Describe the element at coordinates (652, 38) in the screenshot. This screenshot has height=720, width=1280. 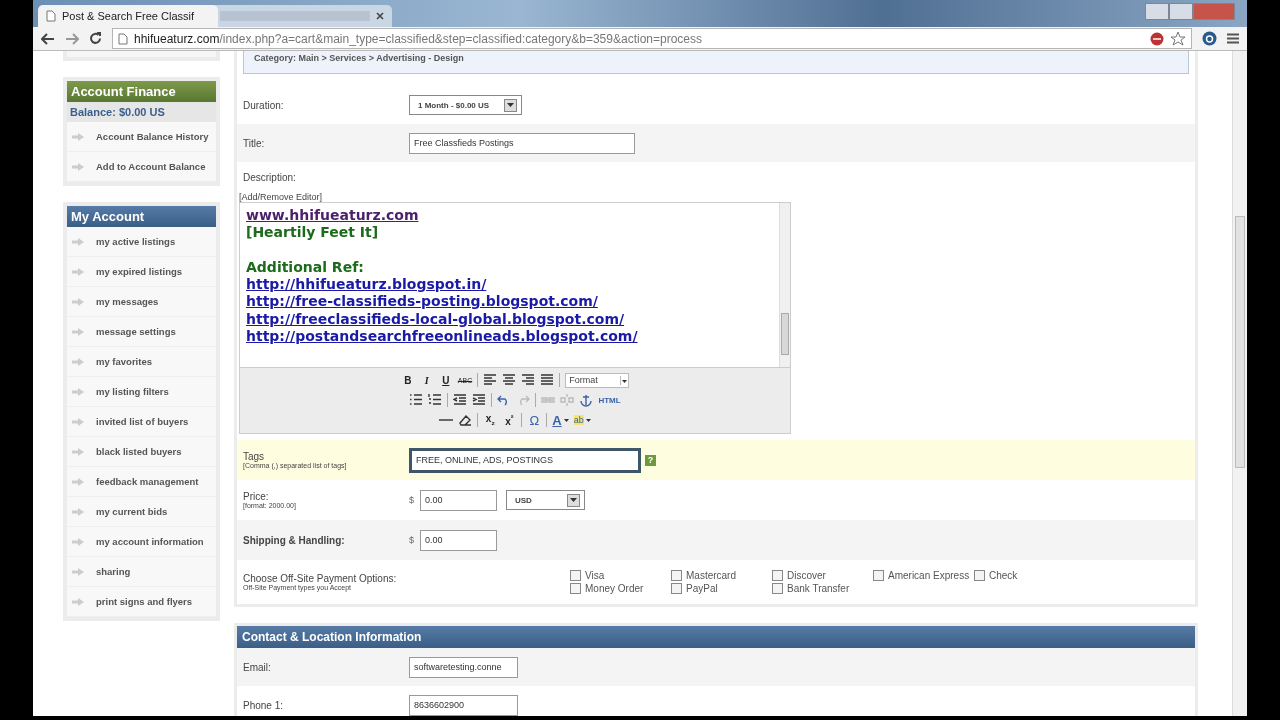
I see `address-bar: hhifueaturz.com/index.php?a=cart&main_type=classified&step=classified:category&b=359&action=process` at that location.